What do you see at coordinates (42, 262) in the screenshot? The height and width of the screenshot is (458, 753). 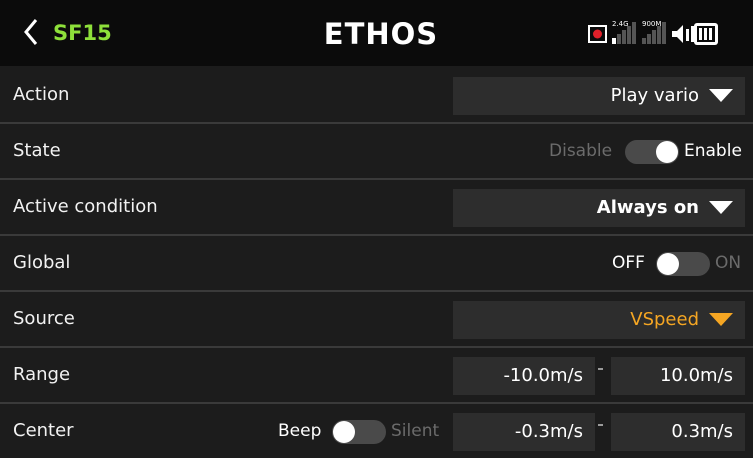 I see `global-label: Global` at bounding box center [42, 262].